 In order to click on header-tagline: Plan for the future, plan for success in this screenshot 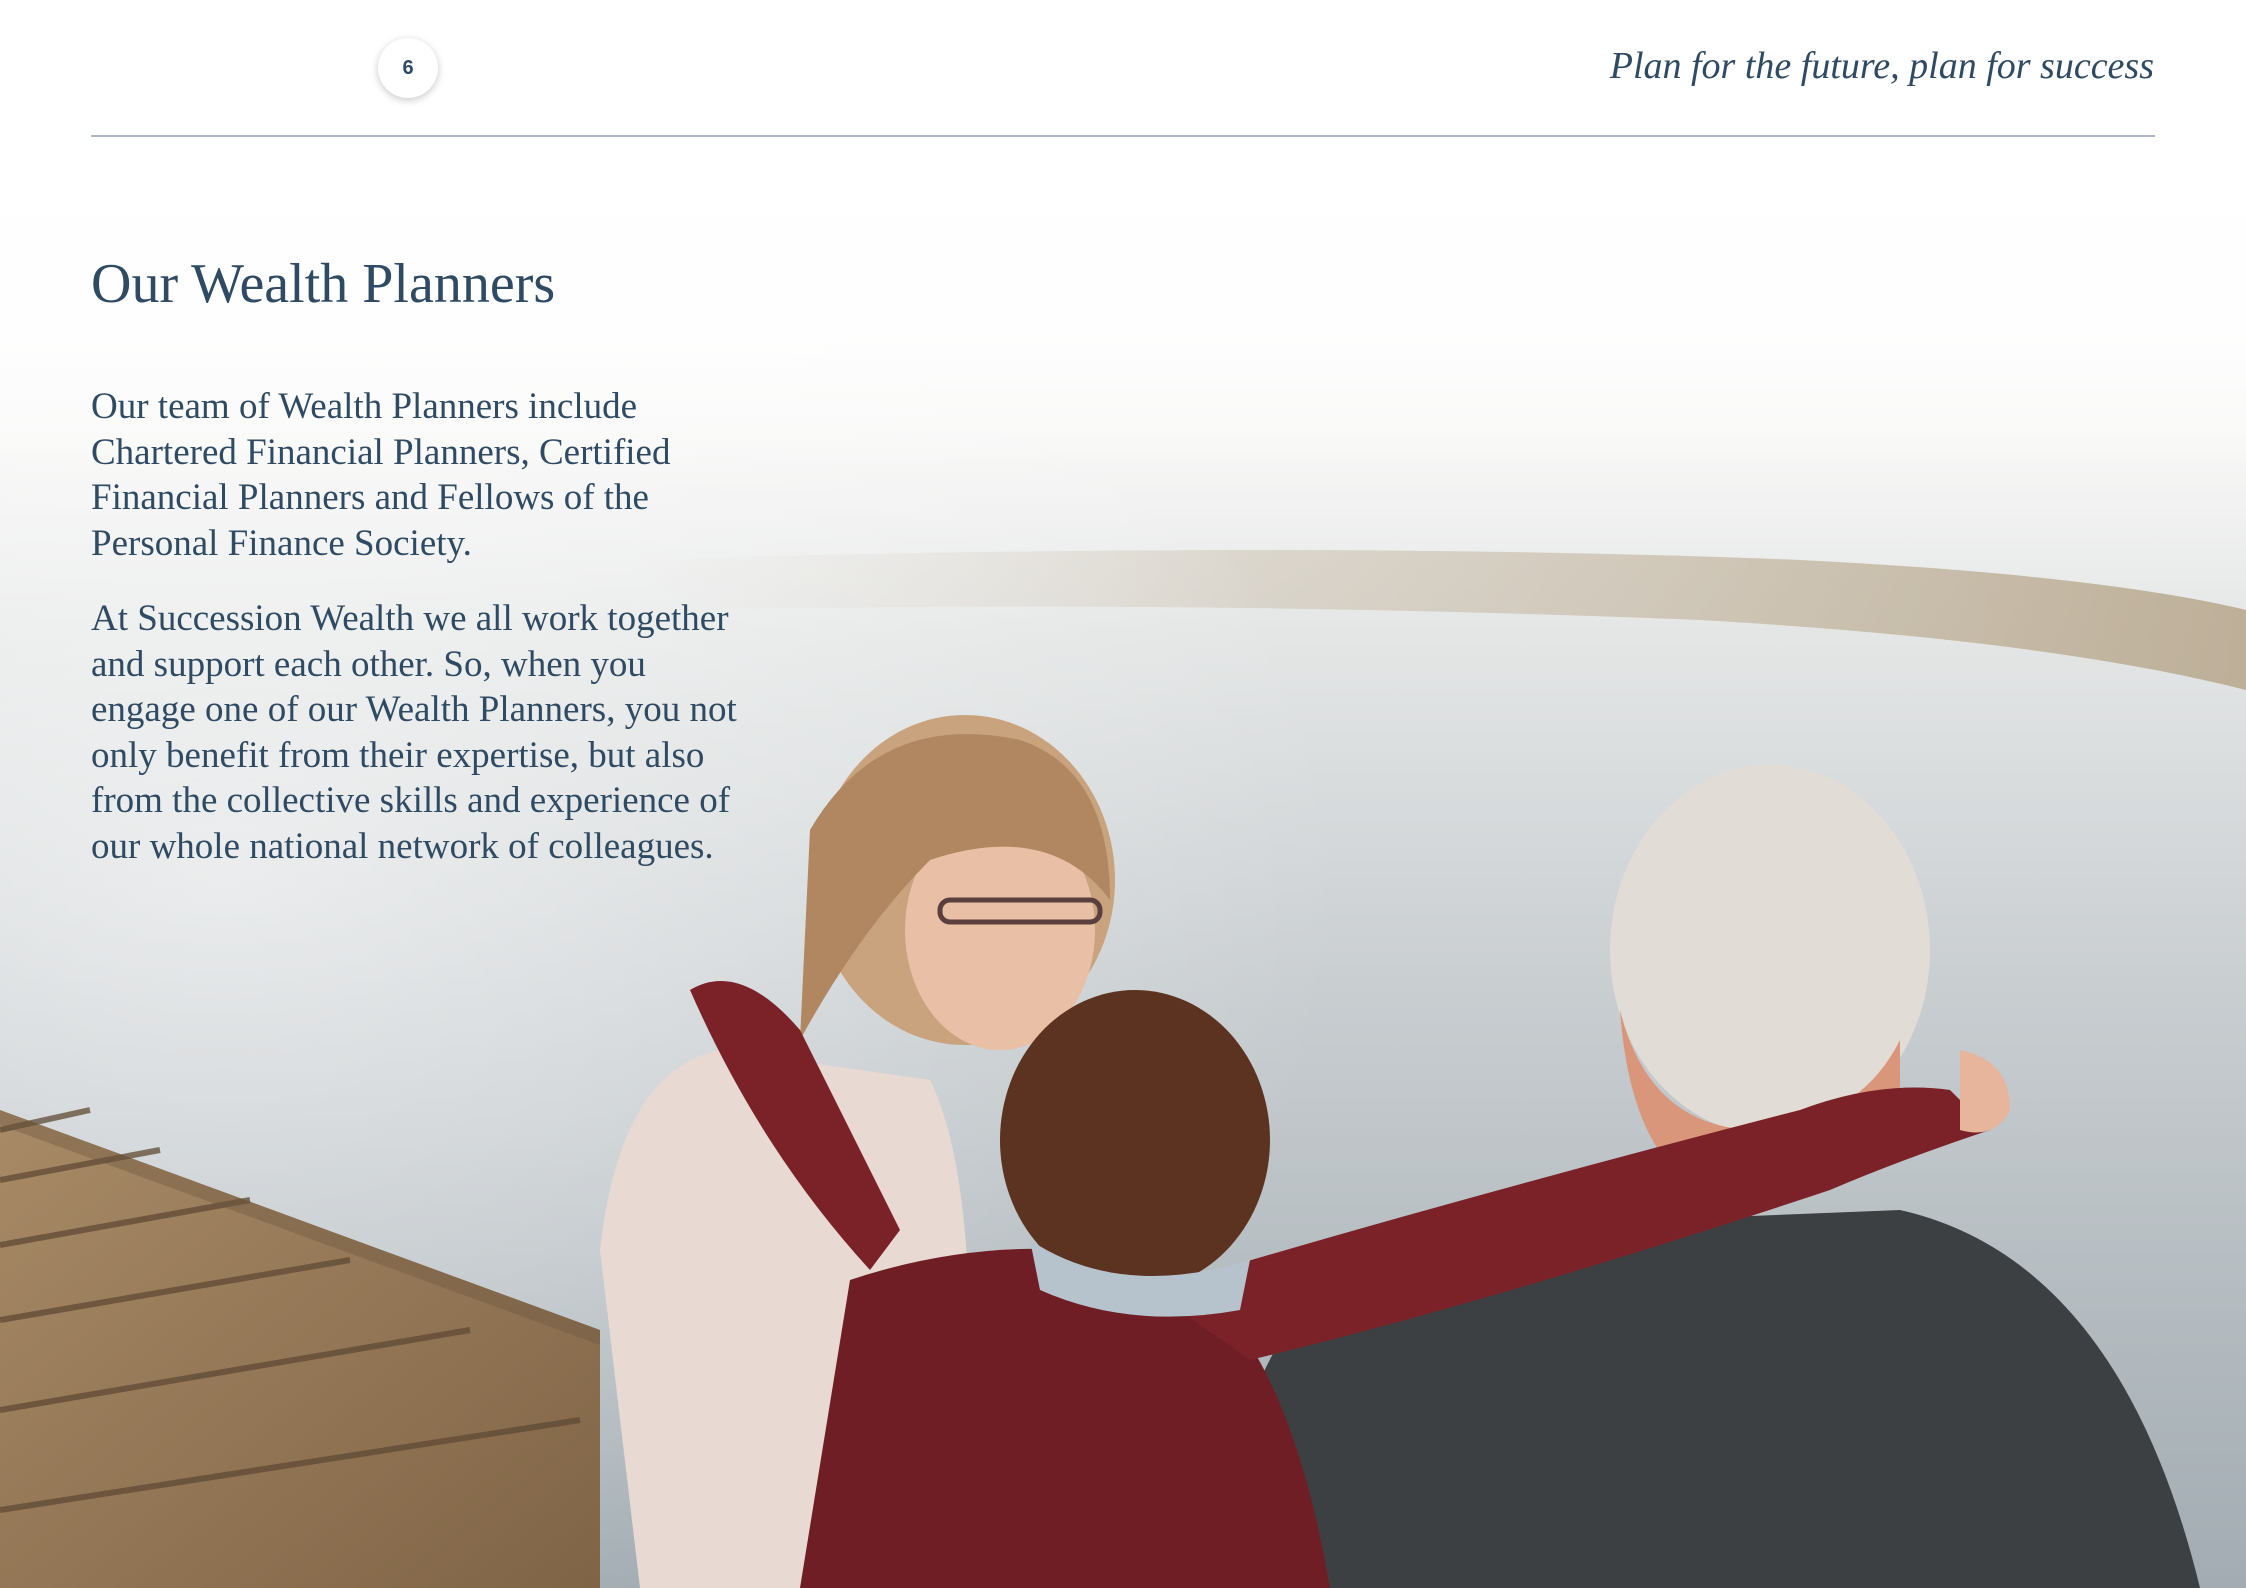, I will do `click(1881, 66)`.